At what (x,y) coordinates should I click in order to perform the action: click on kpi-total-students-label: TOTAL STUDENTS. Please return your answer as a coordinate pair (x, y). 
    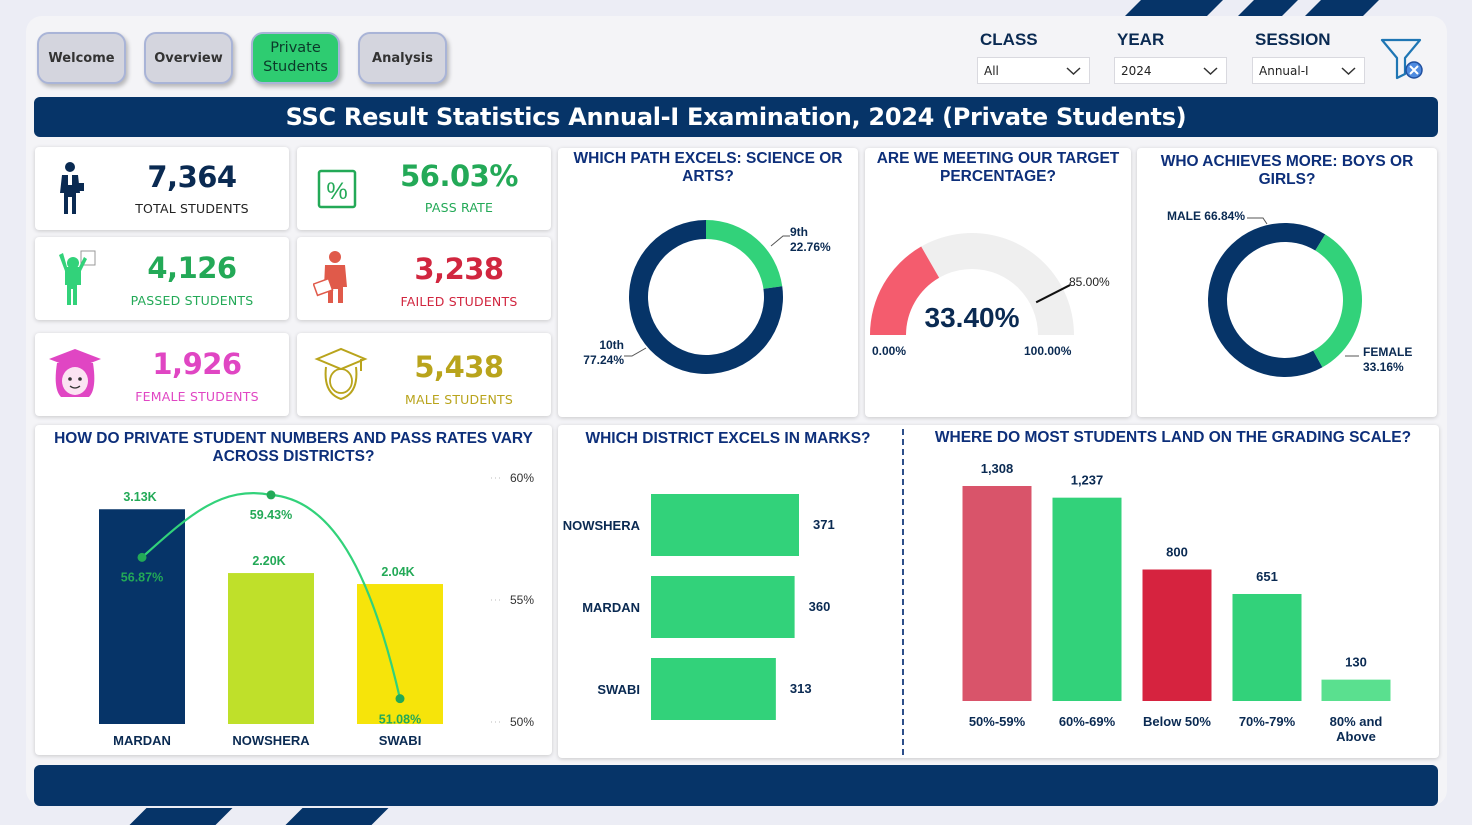
    Looking at the image, I should click on (192, 208).